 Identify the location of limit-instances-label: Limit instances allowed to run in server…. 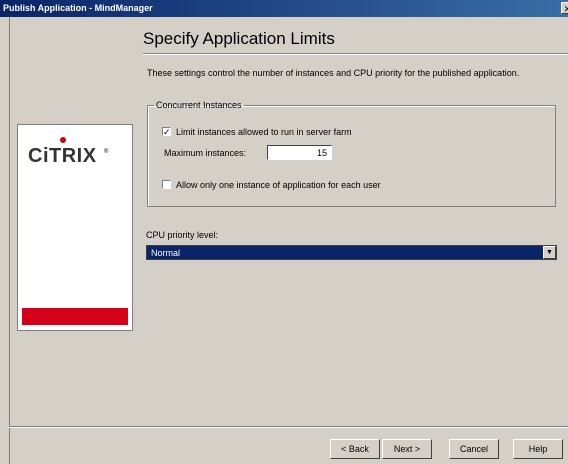
(264, 132).